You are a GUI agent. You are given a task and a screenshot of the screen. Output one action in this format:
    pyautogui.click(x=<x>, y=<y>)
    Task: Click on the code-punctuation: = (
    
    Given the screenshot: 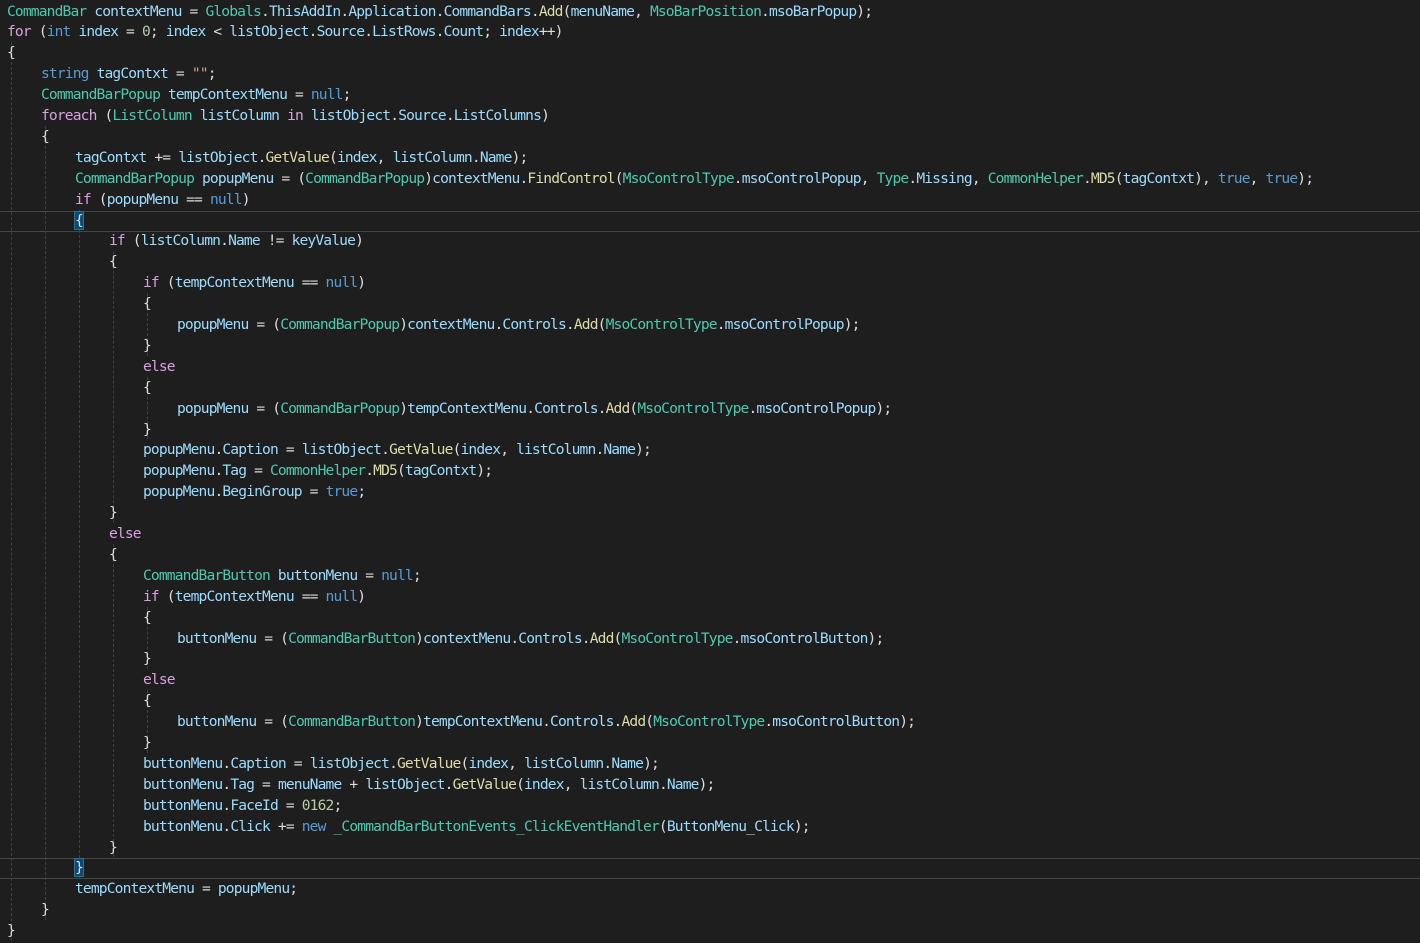 What is the action you would take?
    pyautogui.click(x=264, y=324)
    